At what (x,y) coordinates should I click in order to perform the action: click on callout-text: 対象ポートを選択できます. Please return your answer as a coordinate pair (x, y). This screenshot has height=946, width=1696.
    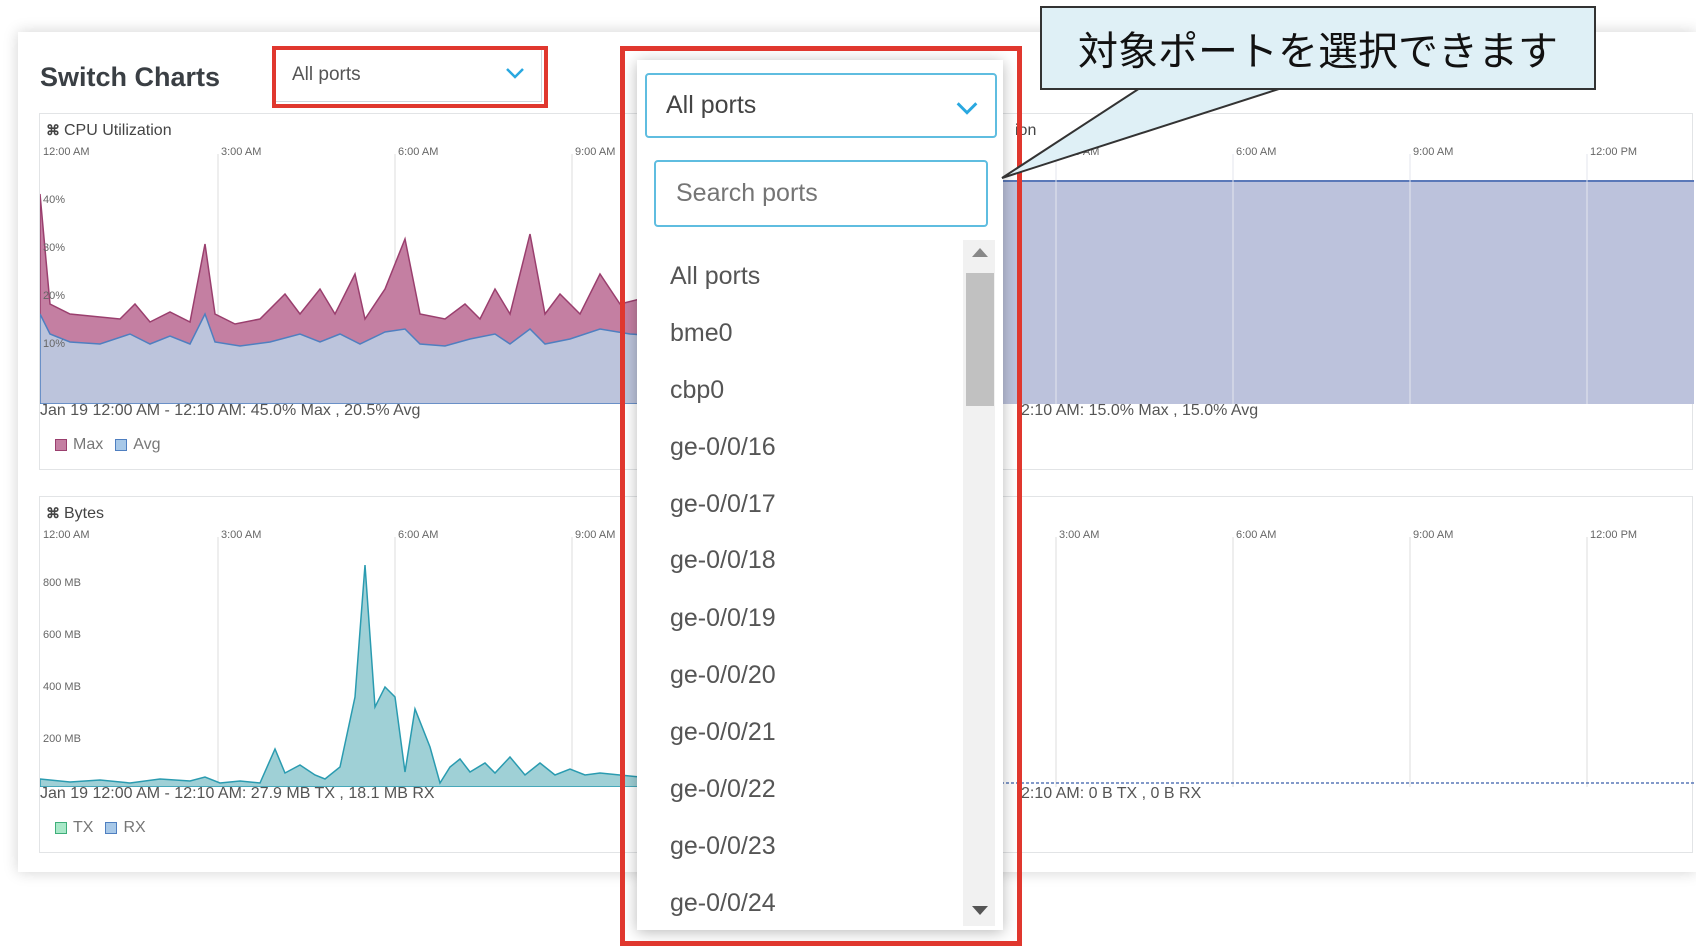
    Looking at the image, I should click on (1318, 52).